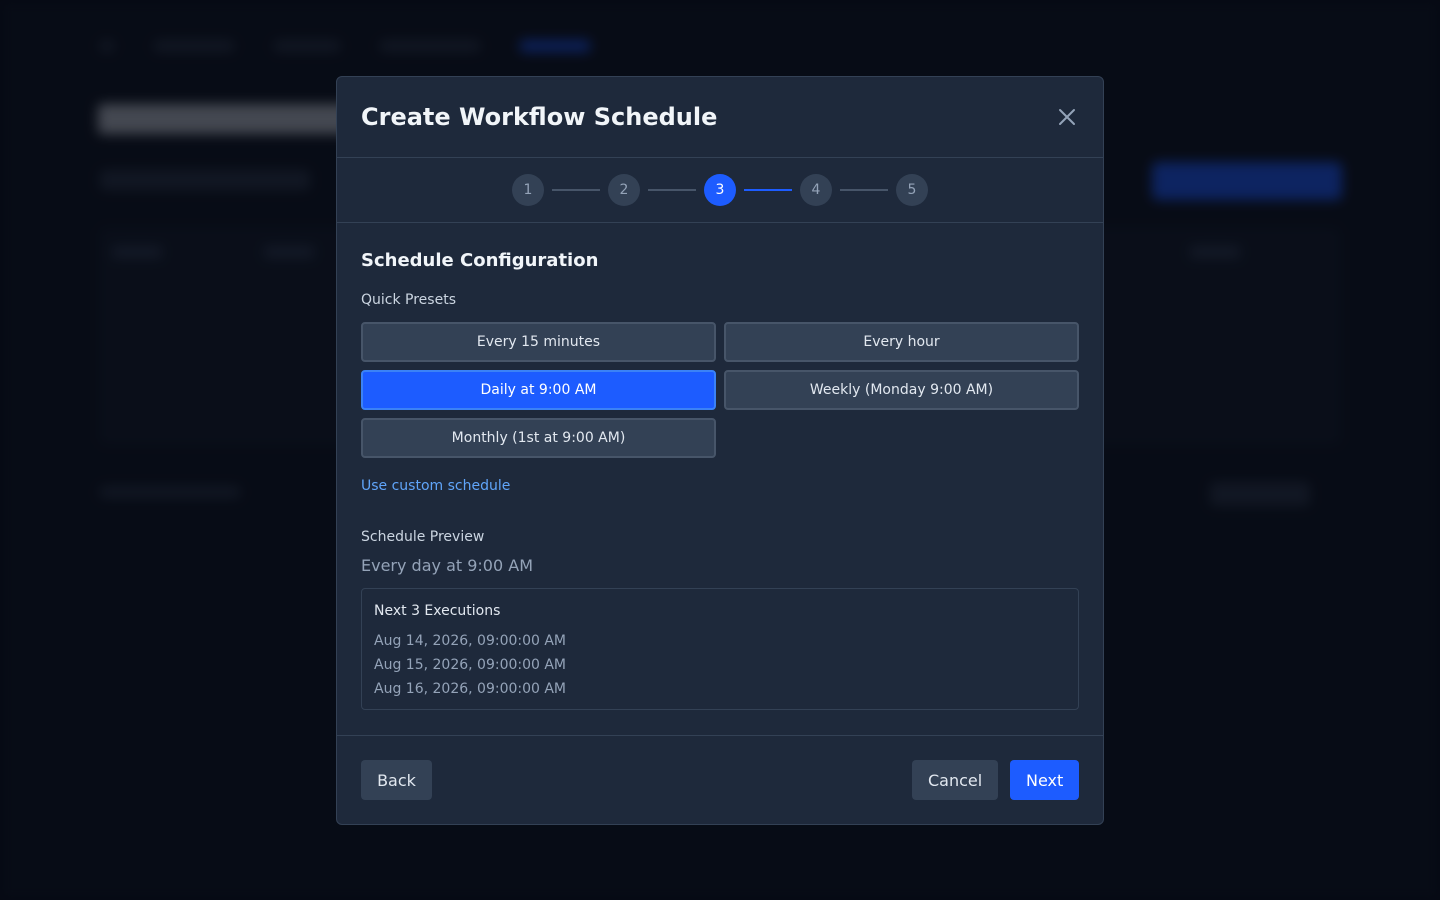 This screenshot has height=900, width=1440. What do you see at coordinates (423, 537) in the screenshot?
I see `schedule-preview-label: Schedule Preview` at bounding box center [423, 537].